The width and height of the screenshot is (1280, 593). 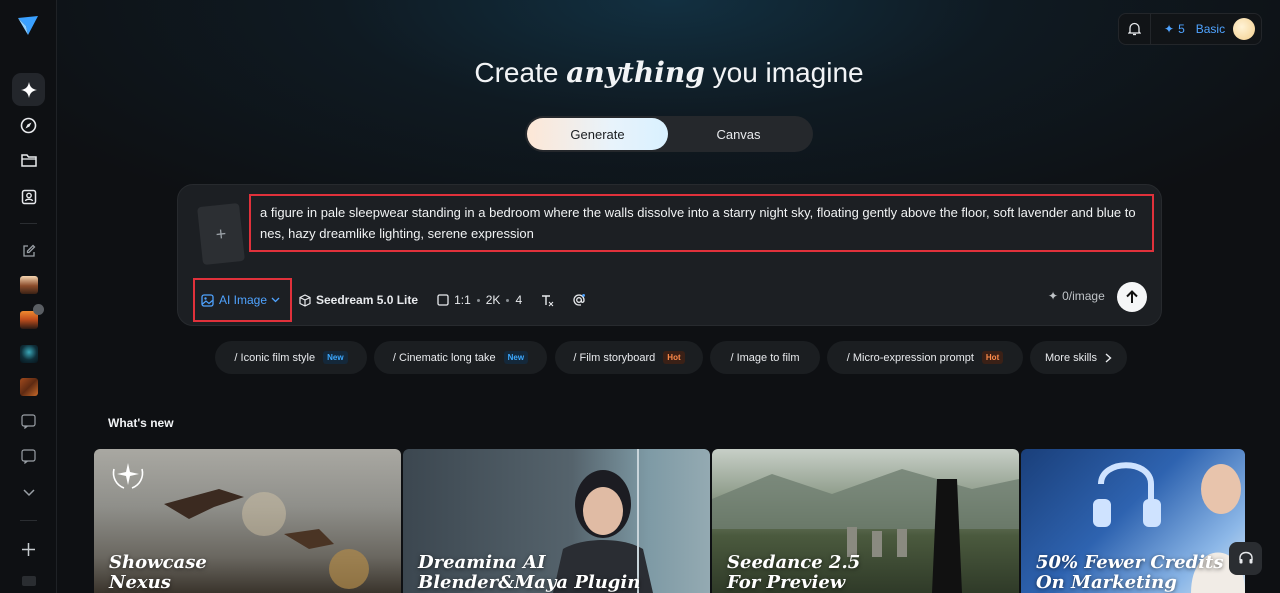 What do you see at coordinates (140, 582) in the screenshot?
I see `card-title-line: Nexus` at bounding box center [140, 582].